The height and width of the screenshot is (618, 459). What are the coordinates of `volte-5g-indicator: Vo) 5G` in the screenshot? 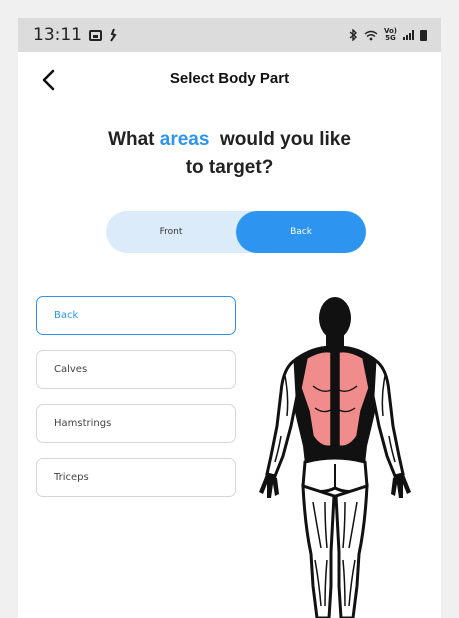 It's located at (390, 35).